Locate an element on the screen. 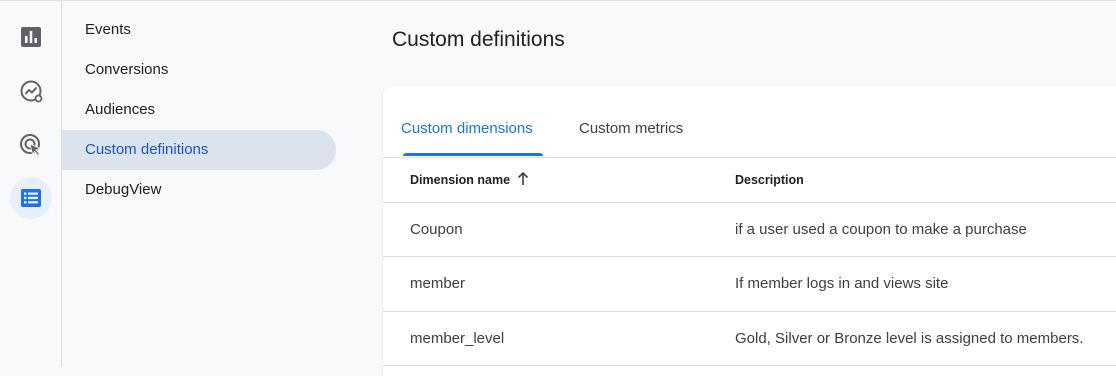 Image resolution: width=1116 pixels, height=376 pixels. left-rail is located at coordinates (31, 184).